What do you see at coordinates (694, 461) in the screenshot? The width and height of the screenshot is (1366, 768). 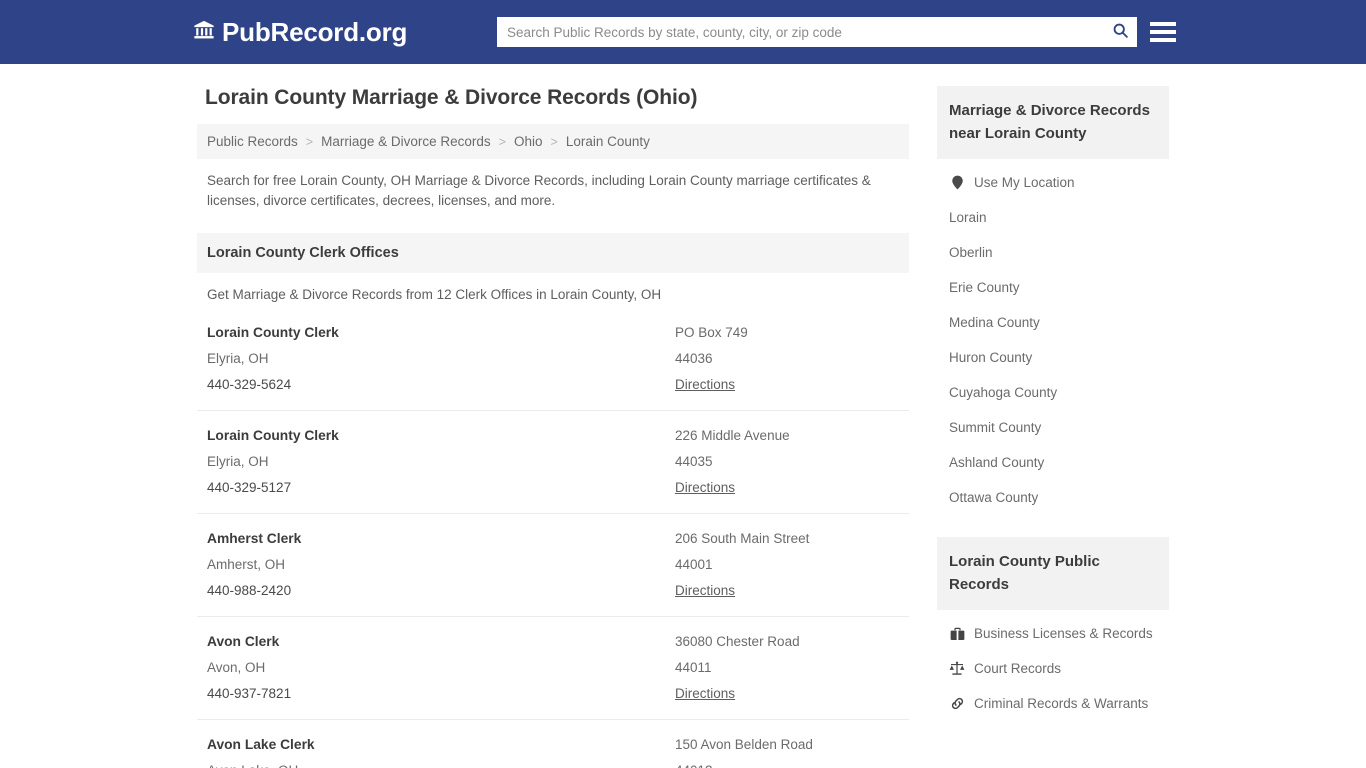 I see `office-zip: 44035` at bounding box center [694, 461].